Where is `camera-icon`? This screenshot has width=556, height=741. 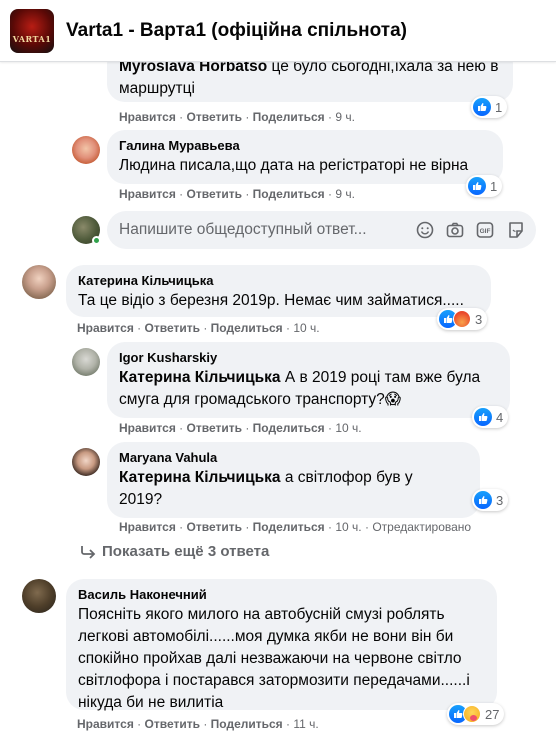
camera-icon is located at coordinates (455, 230).